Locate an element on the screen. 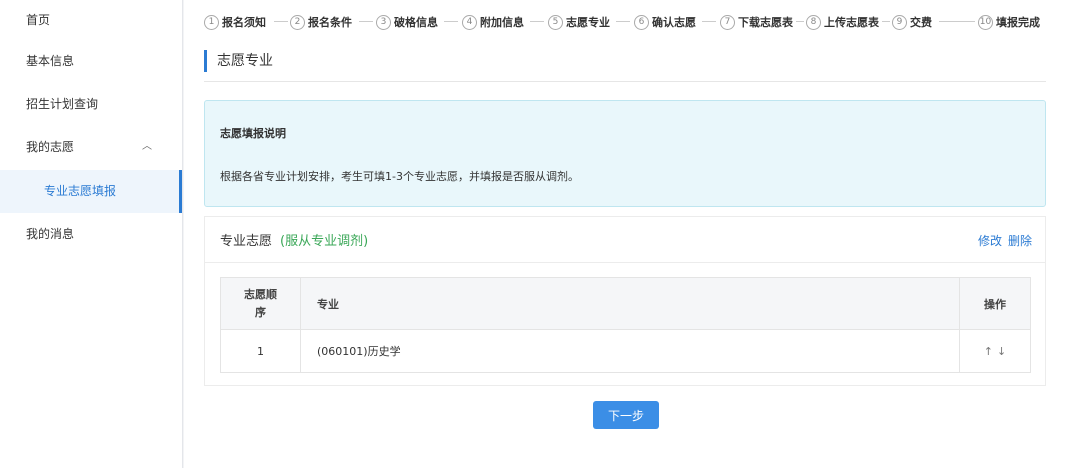  sidebar-item-my-wishes: 我的志愿 ︿ is located at coordinates (91, 147).